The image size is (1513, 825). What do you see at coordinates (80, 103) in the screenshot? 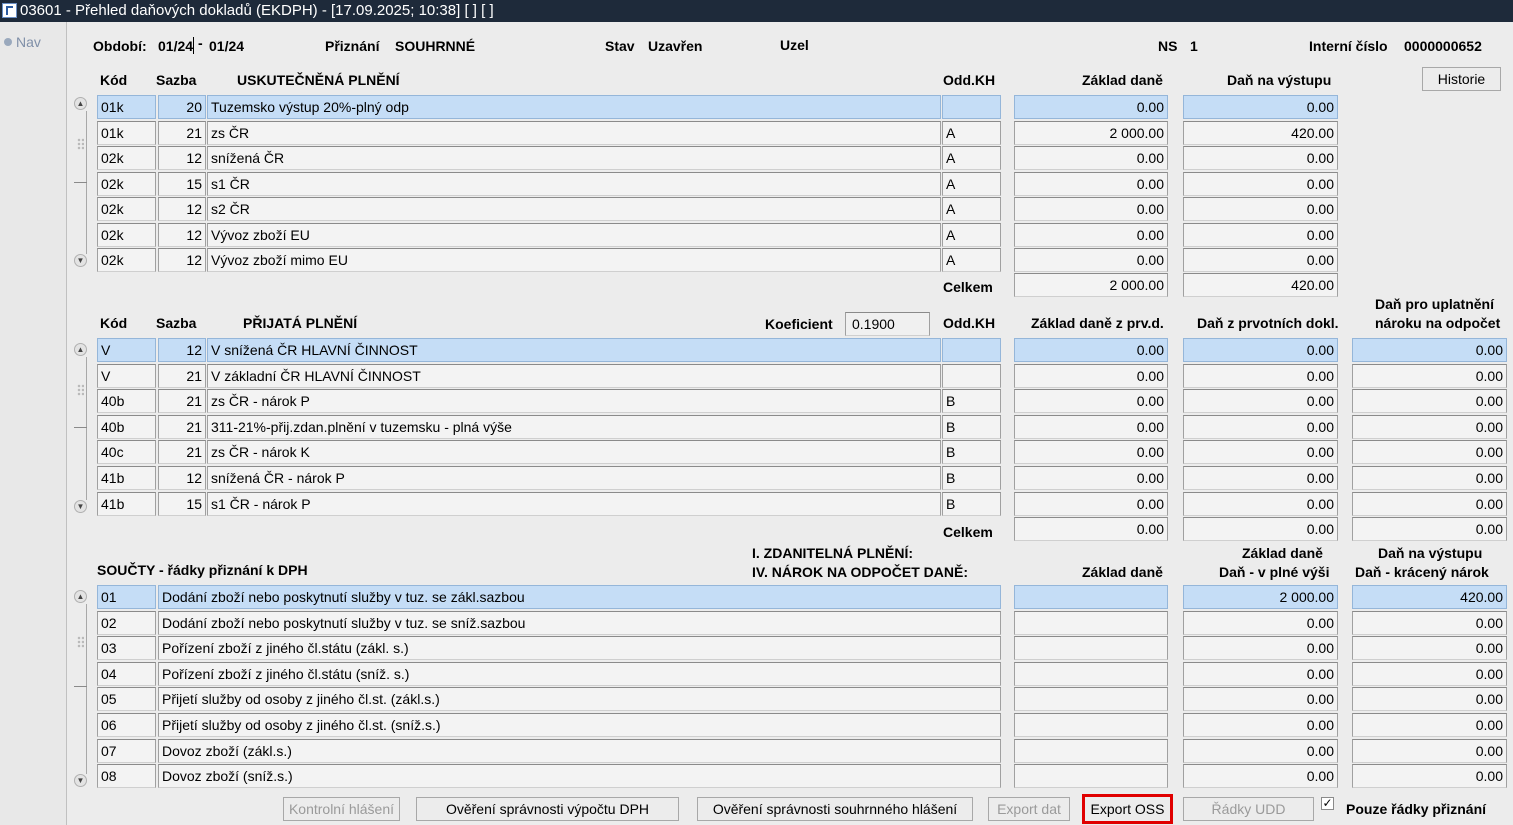
I see `output-scroll-up-icon: ▲` at bounding box center [80, 103].